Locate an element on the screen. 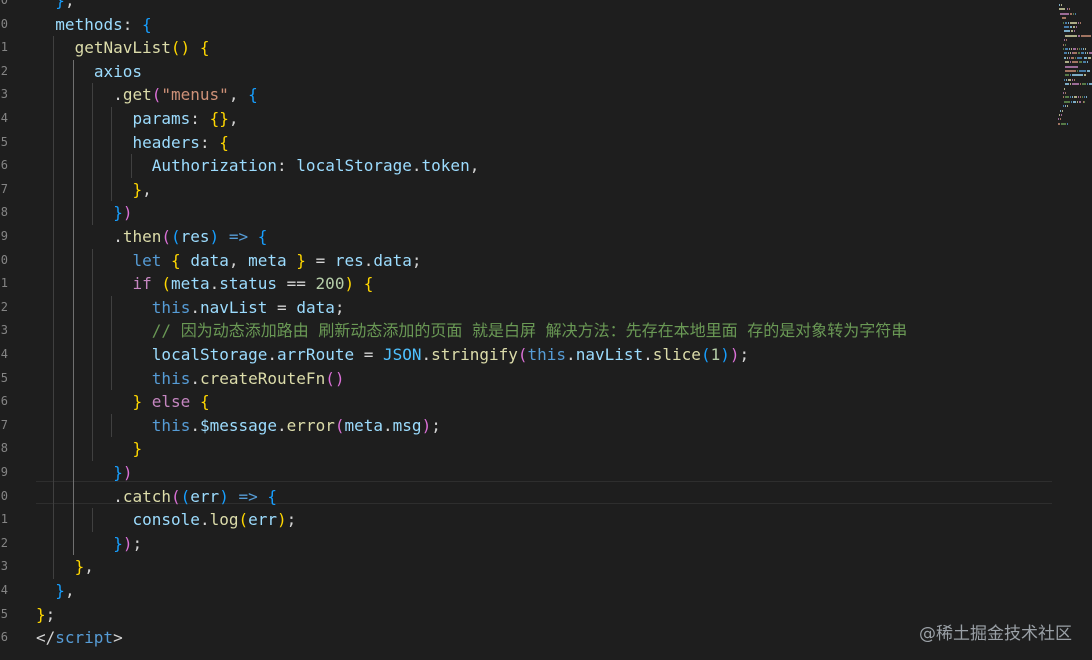 The height and width of the screenshot is (660, 1092). code-token: status is located at coordinates (248, 284).